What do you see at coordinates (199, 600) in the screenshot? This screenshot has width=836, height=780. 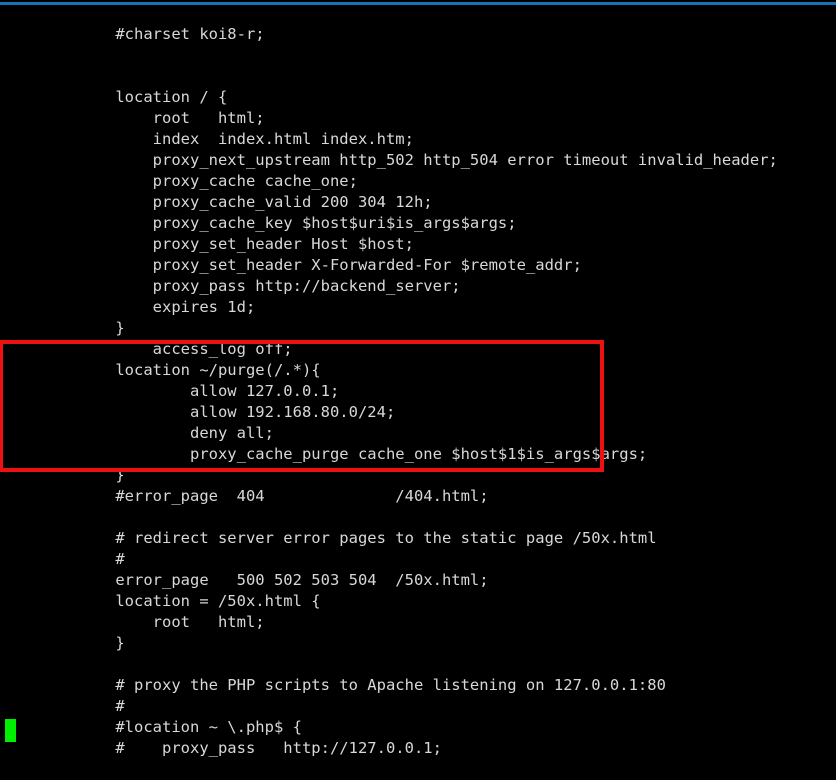 I see `terminal-line: location = /50x.html {` at bounding box center [199, 600].